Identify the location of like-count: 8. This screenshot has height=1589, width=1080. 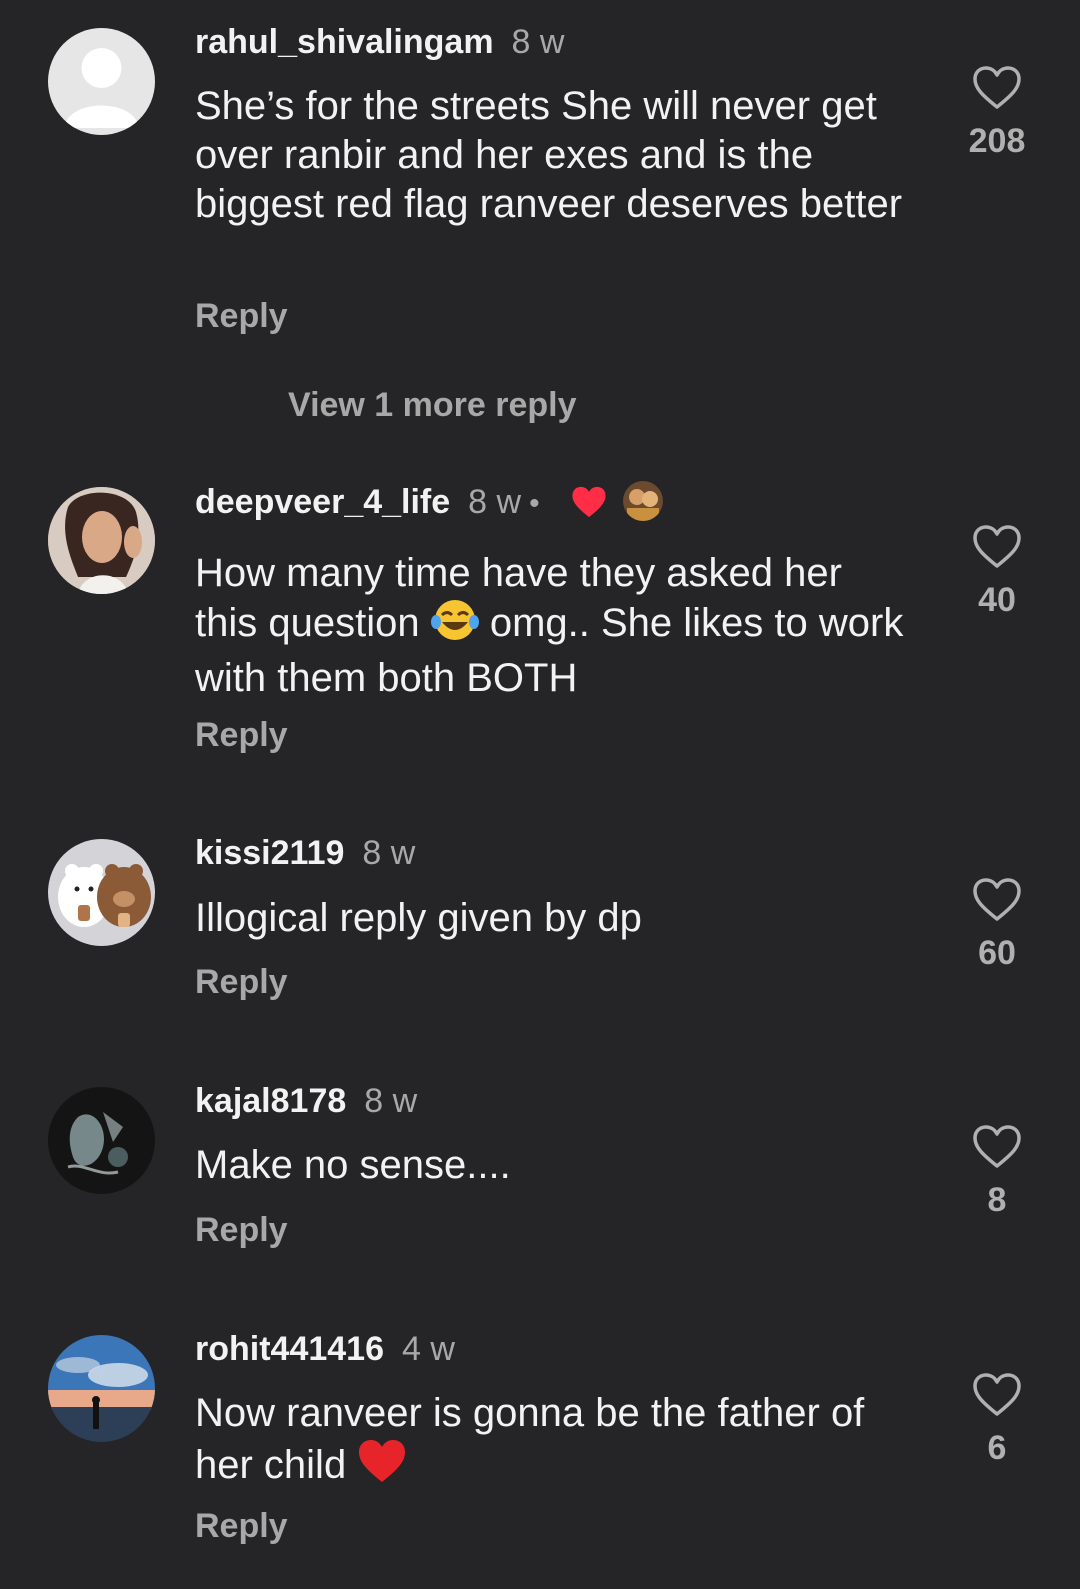
(997, 1200).